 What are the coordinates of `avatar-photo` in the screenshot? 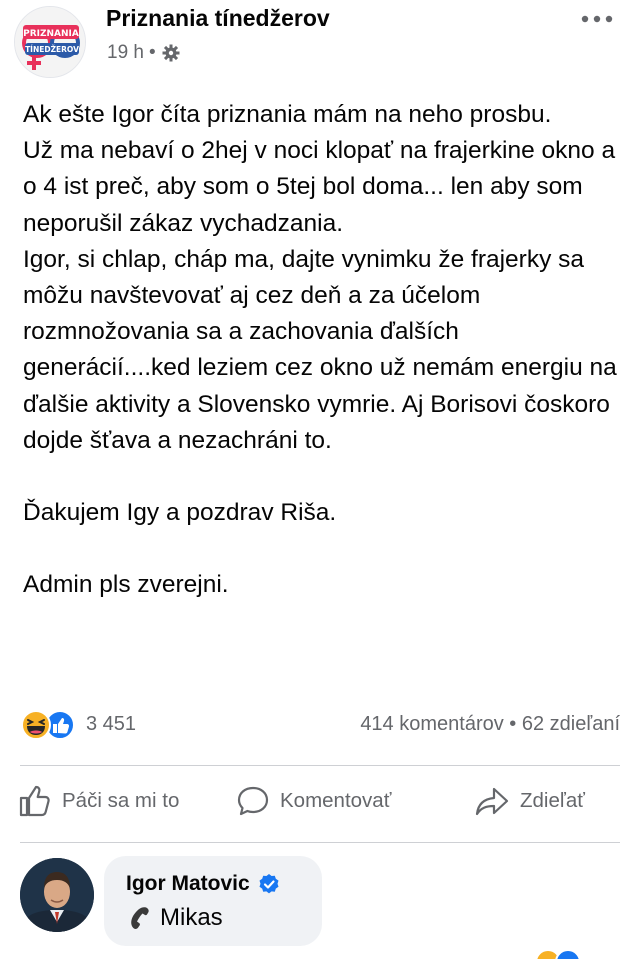 It's located at (57, 895).